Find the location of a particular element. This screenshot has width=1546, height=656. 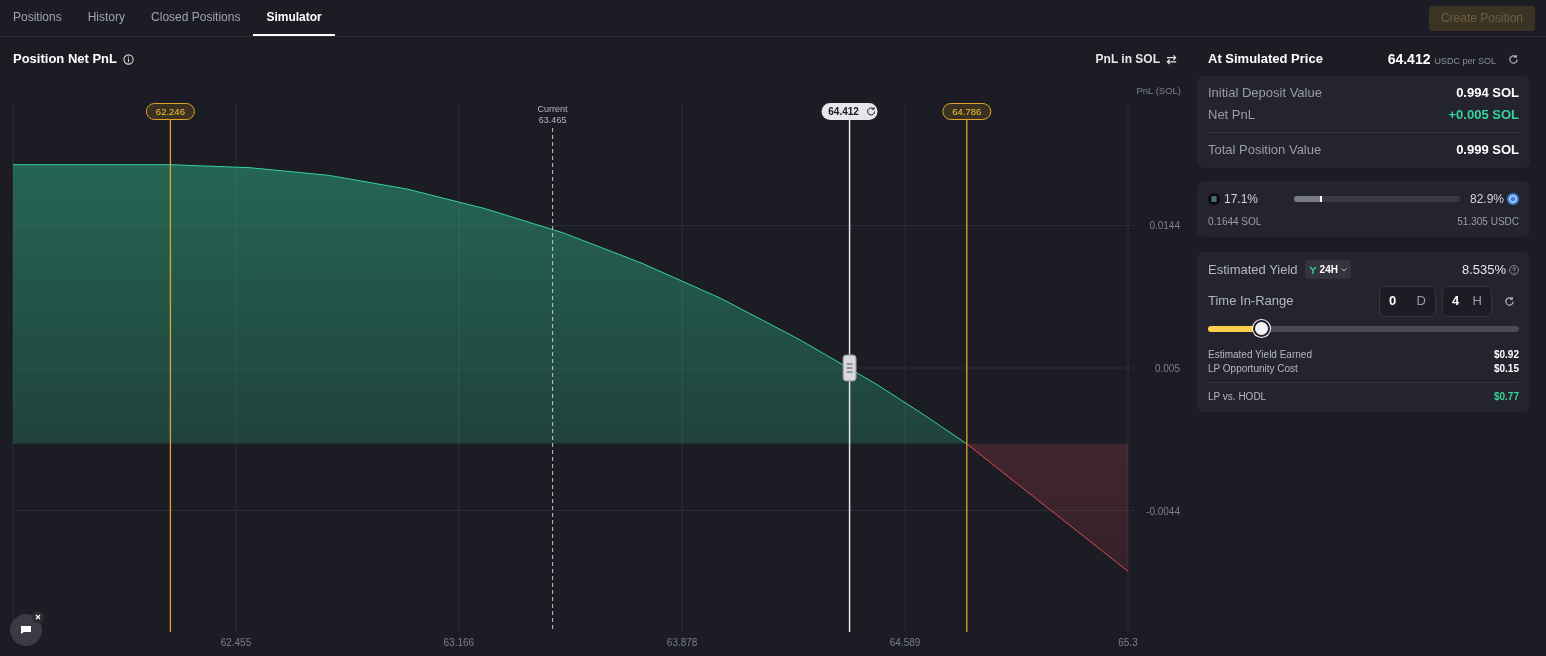

simulated-price-label: 64.412 is located at coordinates (849, 111).